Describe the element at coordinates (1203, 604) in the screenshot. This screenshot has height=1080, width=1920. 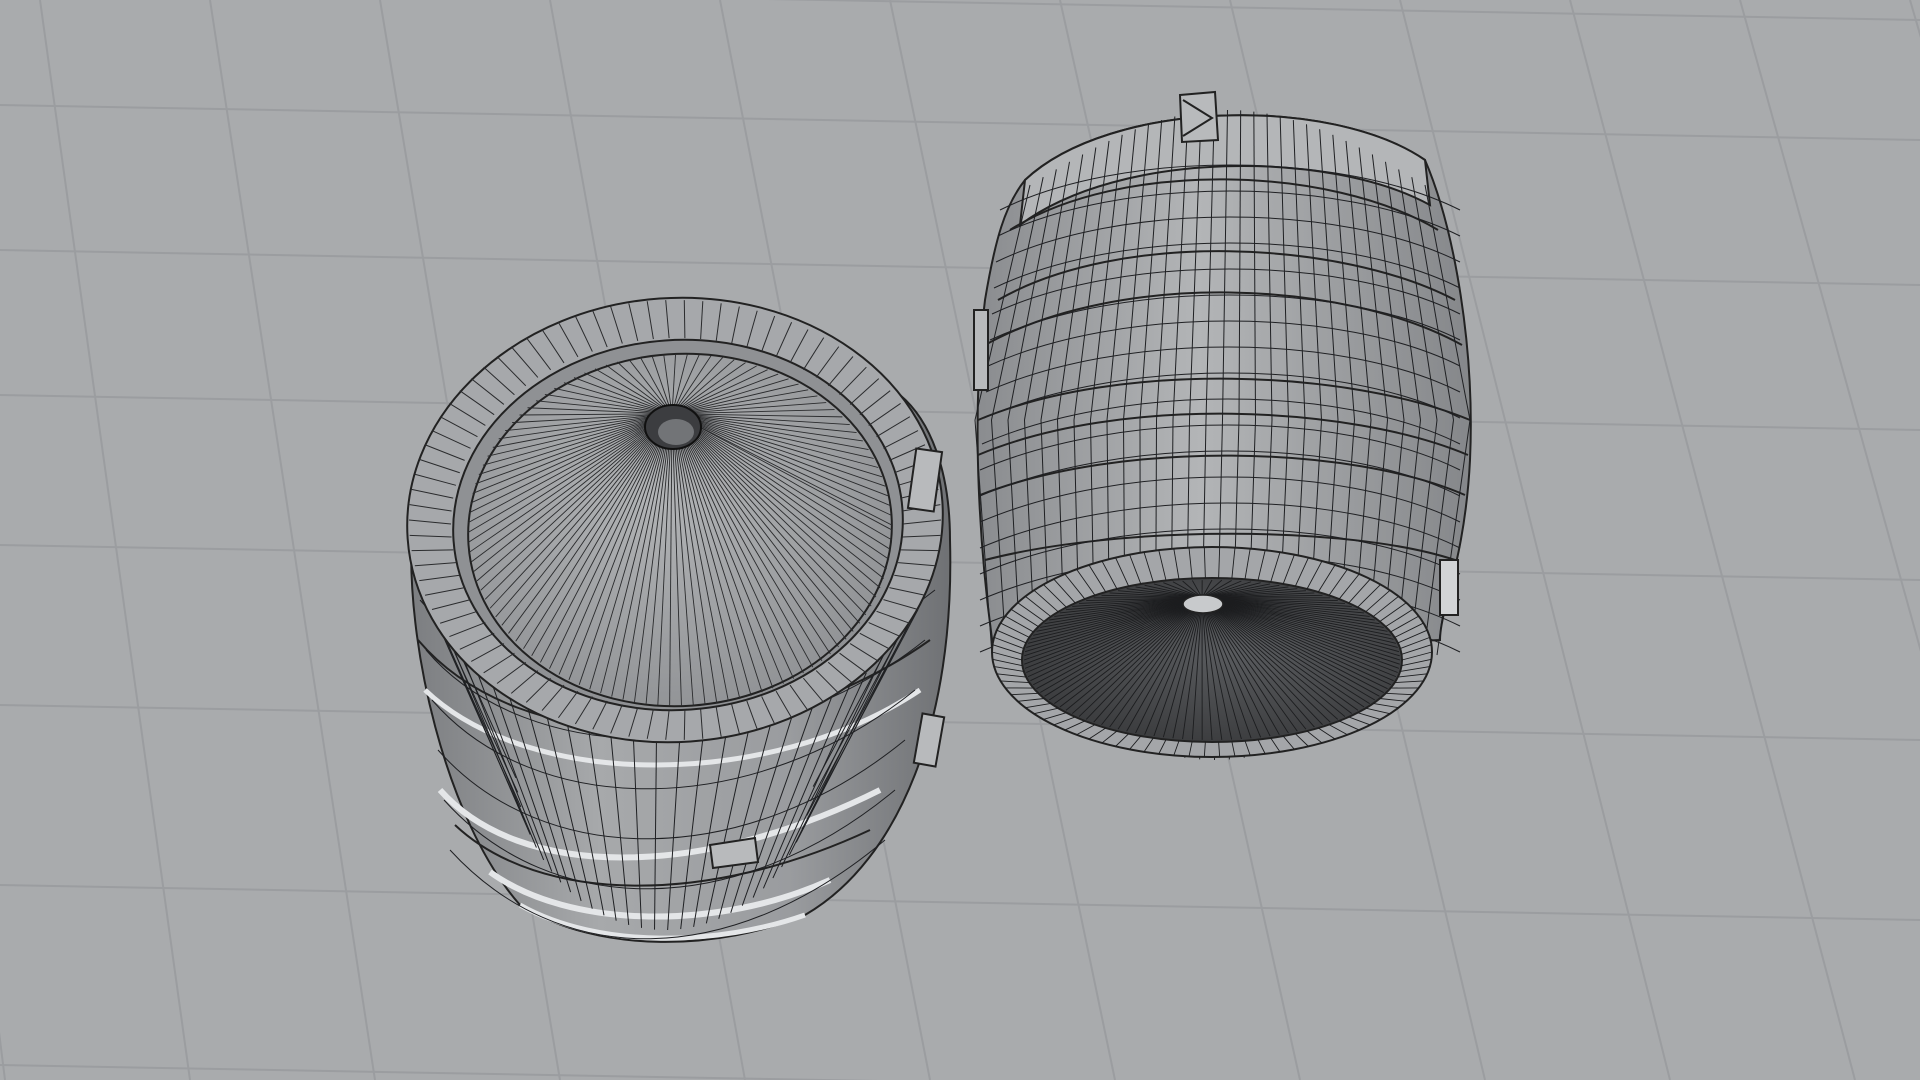
I see `barrel-right-bung` at that location.